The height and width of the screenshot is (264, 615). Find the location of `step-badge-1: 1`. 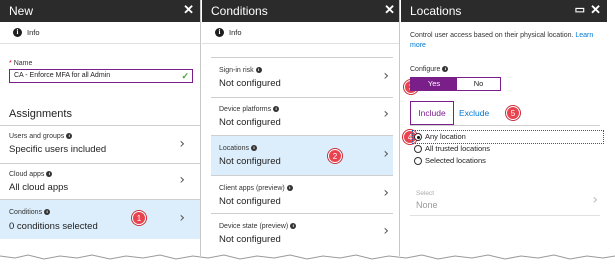

step-badge-1: 1 is located at coordinates (139, 218).